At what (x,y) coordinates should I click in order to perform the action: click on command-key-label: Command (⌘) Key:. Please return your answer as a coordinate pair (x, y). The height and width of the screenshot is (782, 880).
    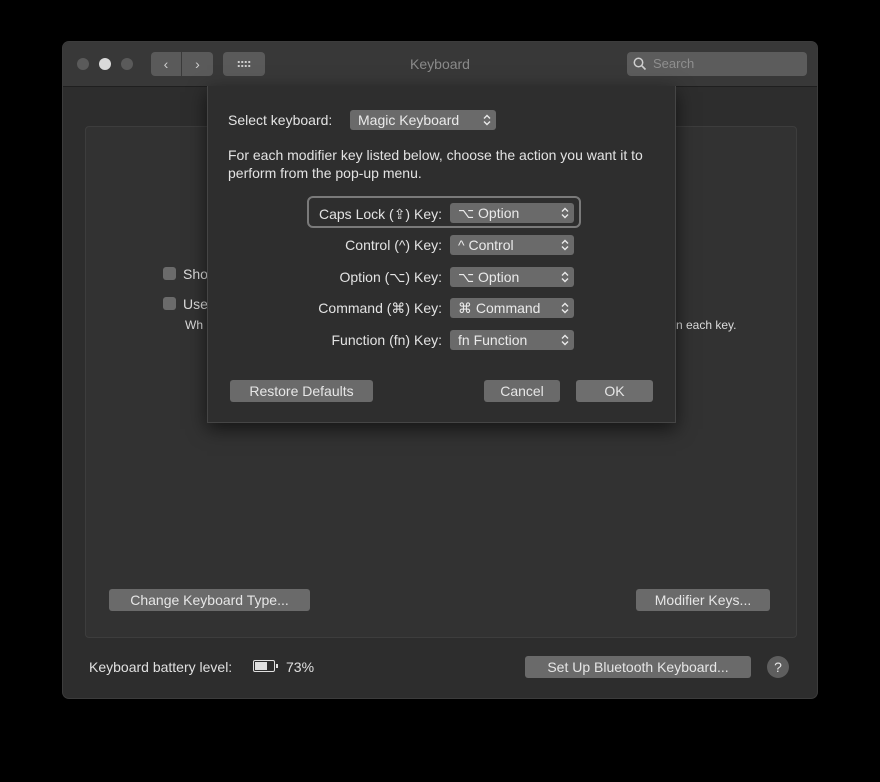
    Looking at the image, I should click on (380, 308).